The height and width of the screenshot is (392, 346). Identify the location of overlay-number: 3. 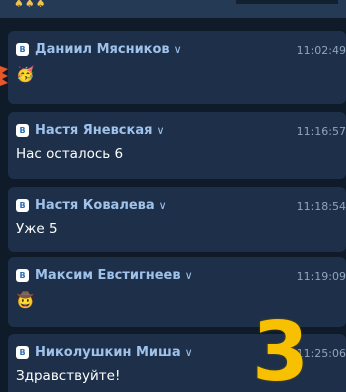
(281, 348).